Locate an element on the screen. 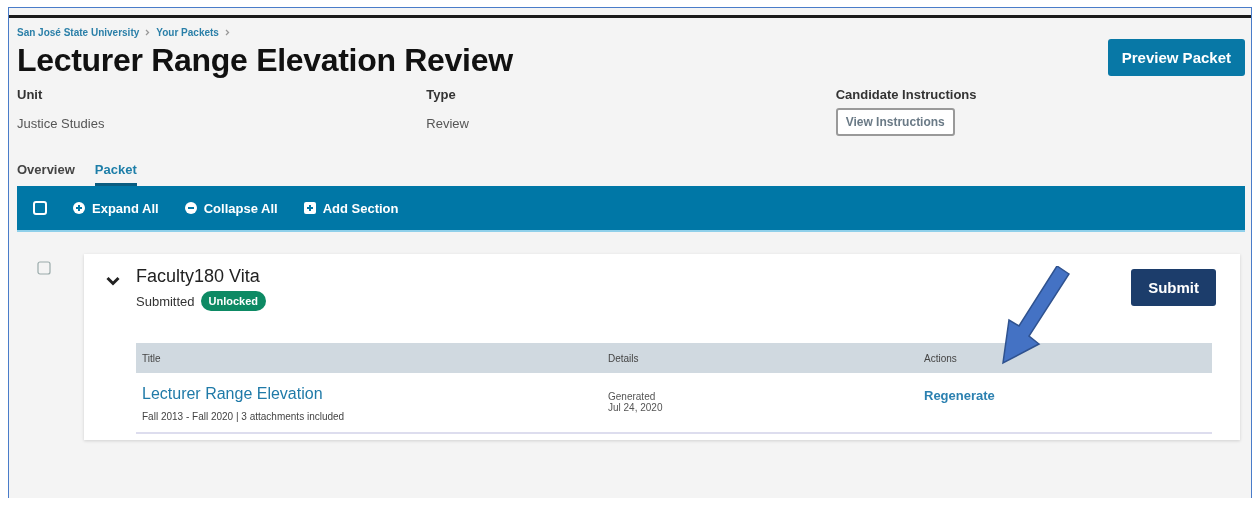 This screenshot has height=505, width=1258. field-label: Candidate Instructions is located at coordinates (906, 94).